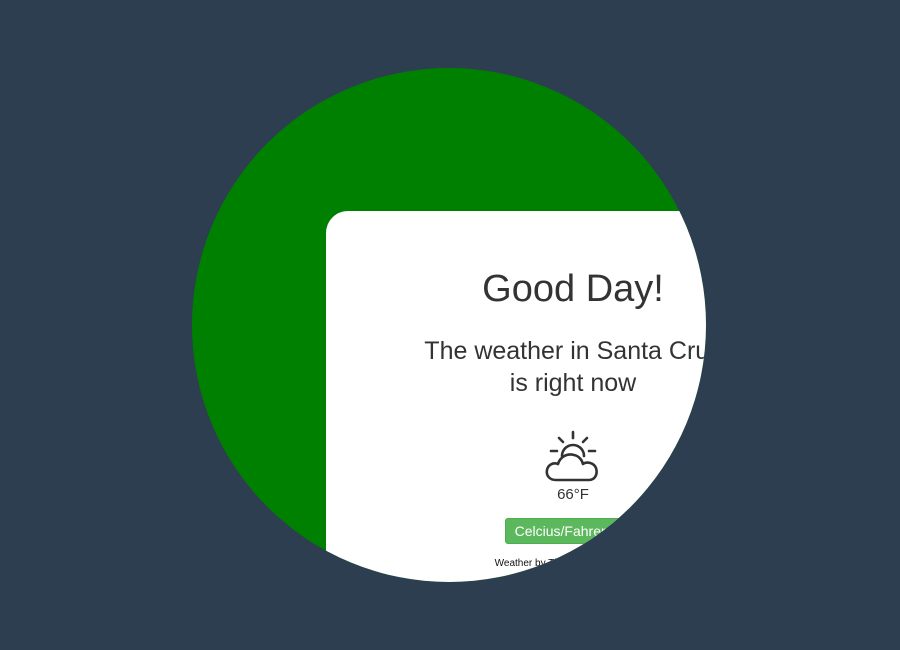  Describe the element at coordinates (565, 351) in the screenshot. I see `weather-line-1: The weather in Santa Cruz` at that location.